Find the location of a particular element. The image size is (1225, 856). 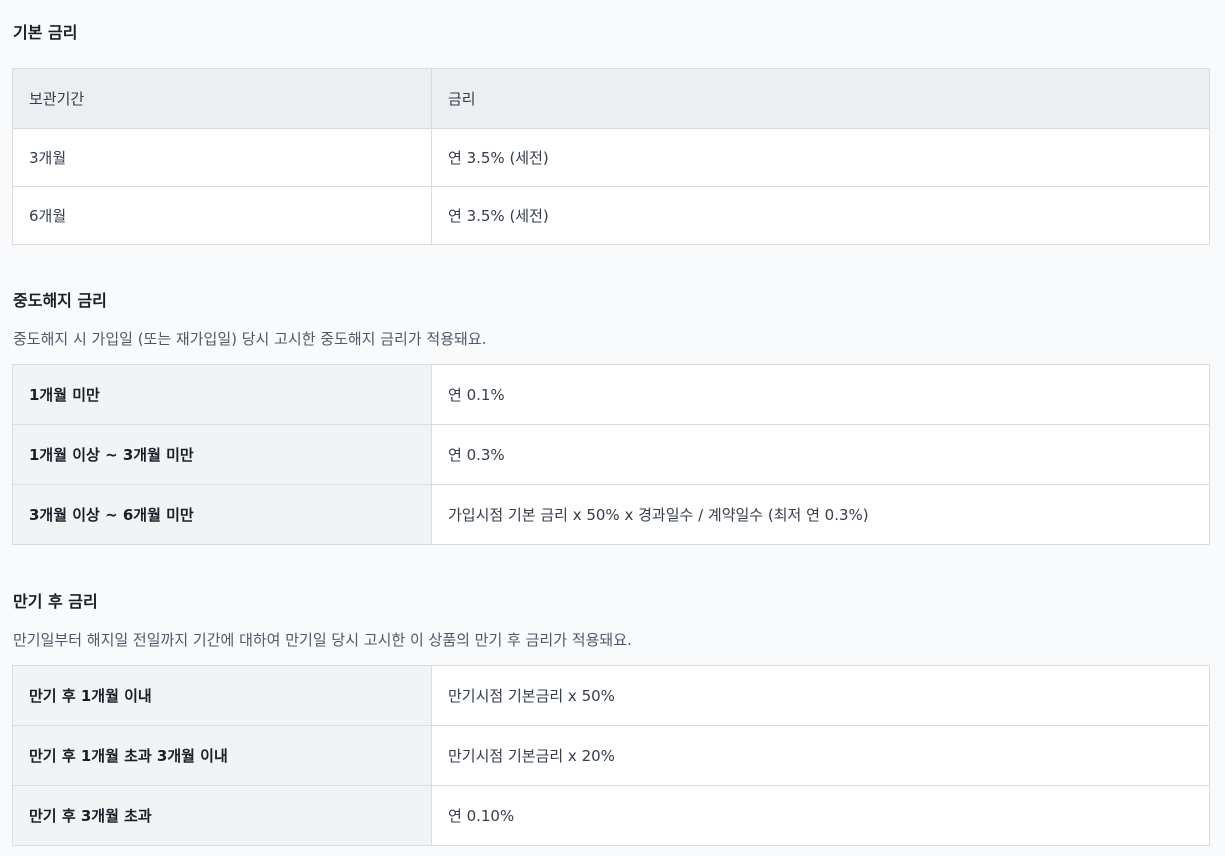

table-header-row: 보관기간 금리 is located at coordinates (611, 98).